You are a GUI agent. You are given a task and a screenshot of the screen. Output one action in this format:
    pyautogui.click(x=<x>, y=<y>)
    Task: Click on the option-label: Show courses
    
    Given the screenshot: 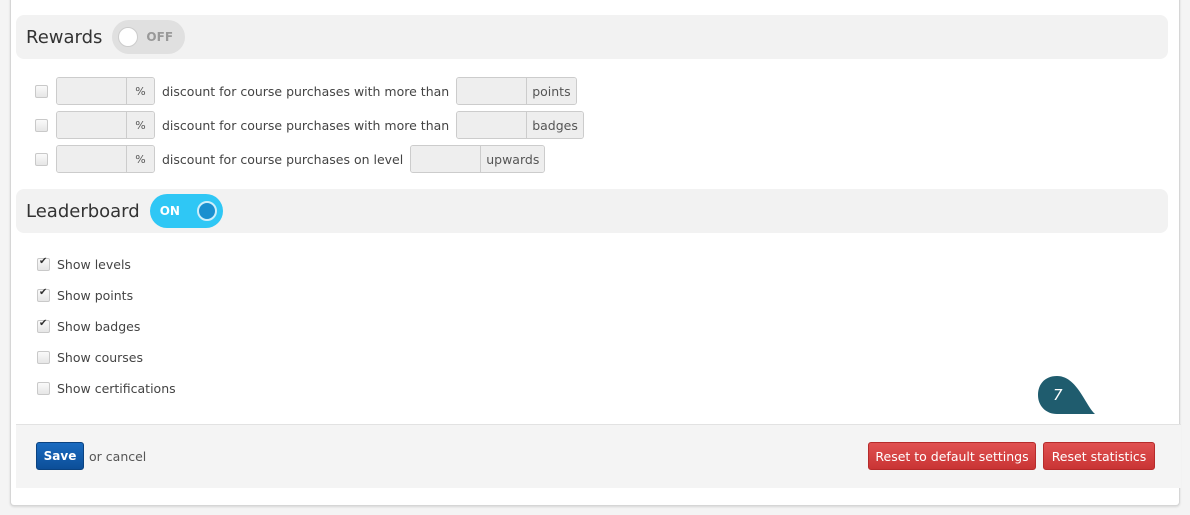 What is the action you would take?
    pyautogui.click(x=100, y=357)
    